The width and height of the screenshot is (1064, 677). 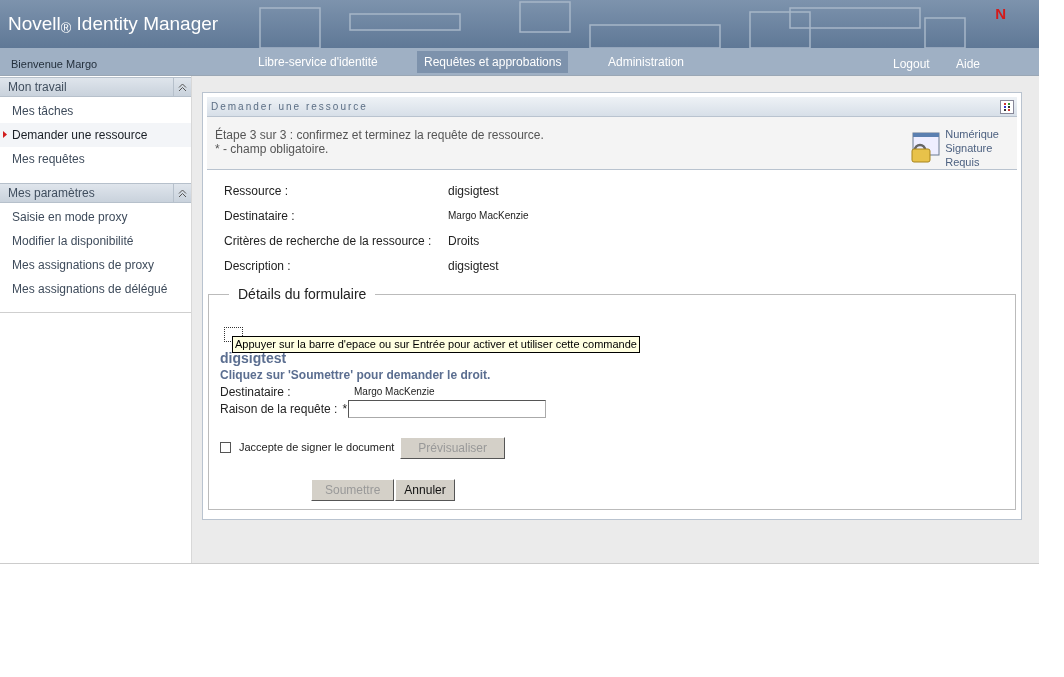 What do you see at coordinates (260, 216) in the screenshot?
I see `detail-label: Destinataire :` at bounding box center [260, 216].